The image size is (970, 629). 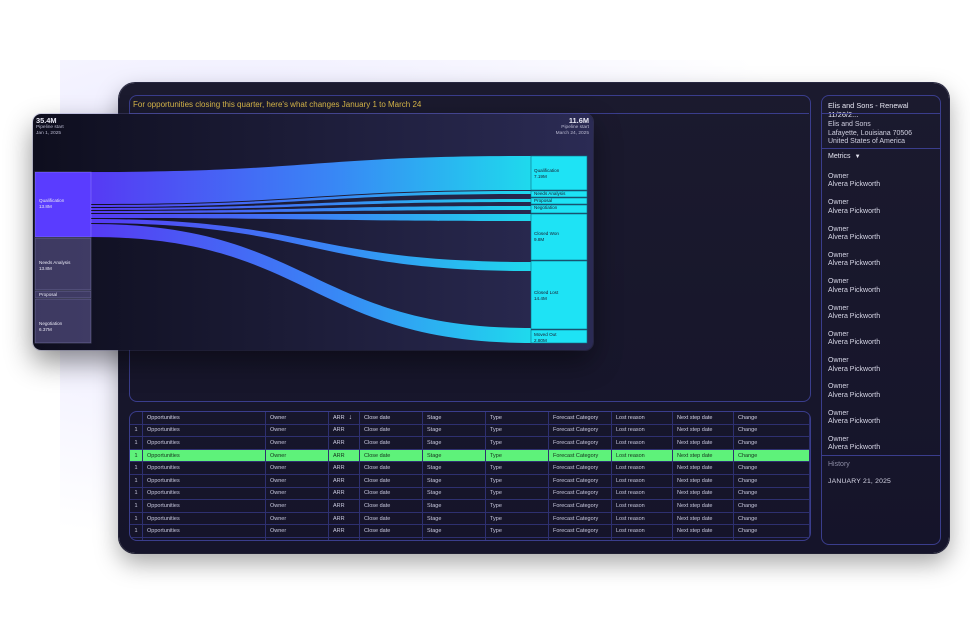 What do you see at coordinates (546, 207) in the screenshot?
I see `node-name: Negotiation` at bounding box center [546, 207].